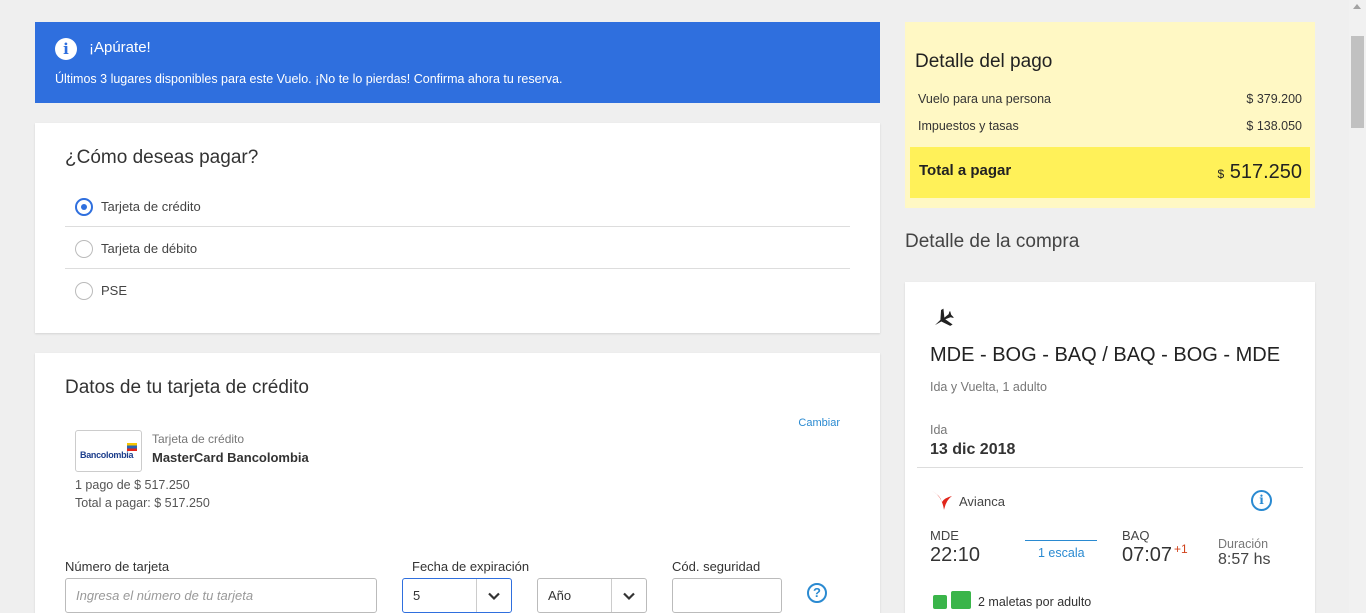  Describe the element at coordinates (457, 595) in the screenshot. I see `expiry-month-select: 5` at that location.